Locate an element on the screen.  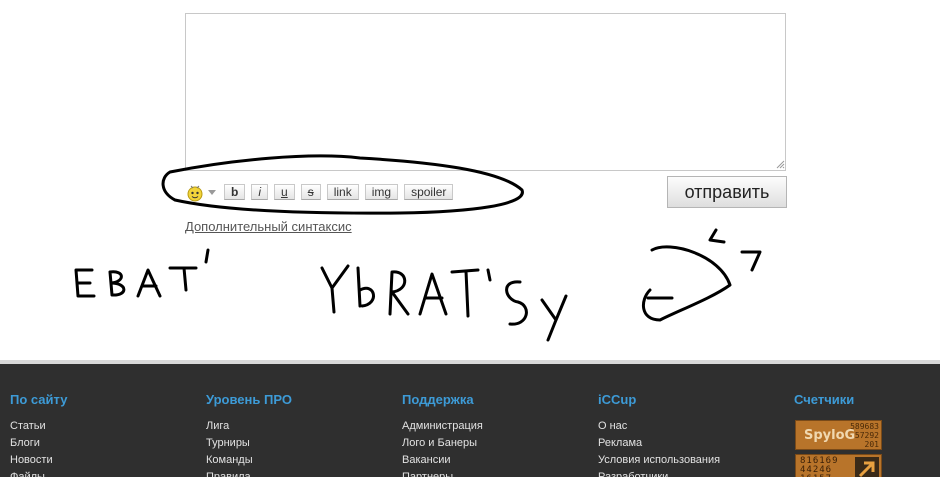
italic-button: i is located at coordinates (260, 192).